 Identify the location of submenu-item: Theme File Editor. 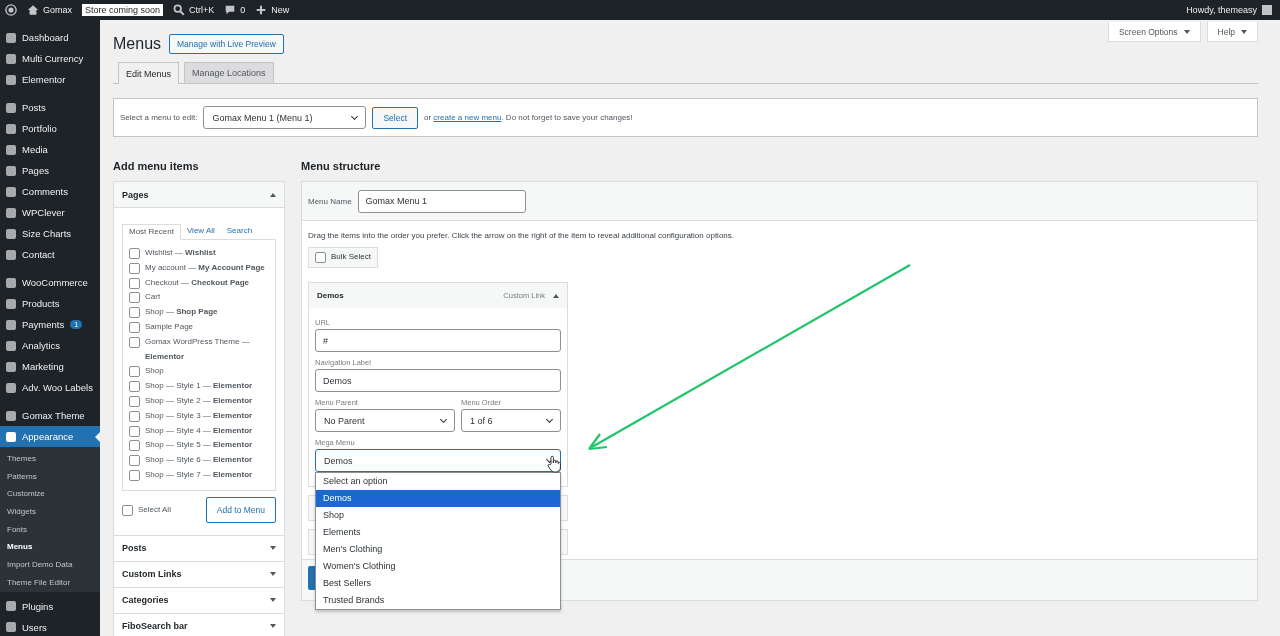
(50, 582).